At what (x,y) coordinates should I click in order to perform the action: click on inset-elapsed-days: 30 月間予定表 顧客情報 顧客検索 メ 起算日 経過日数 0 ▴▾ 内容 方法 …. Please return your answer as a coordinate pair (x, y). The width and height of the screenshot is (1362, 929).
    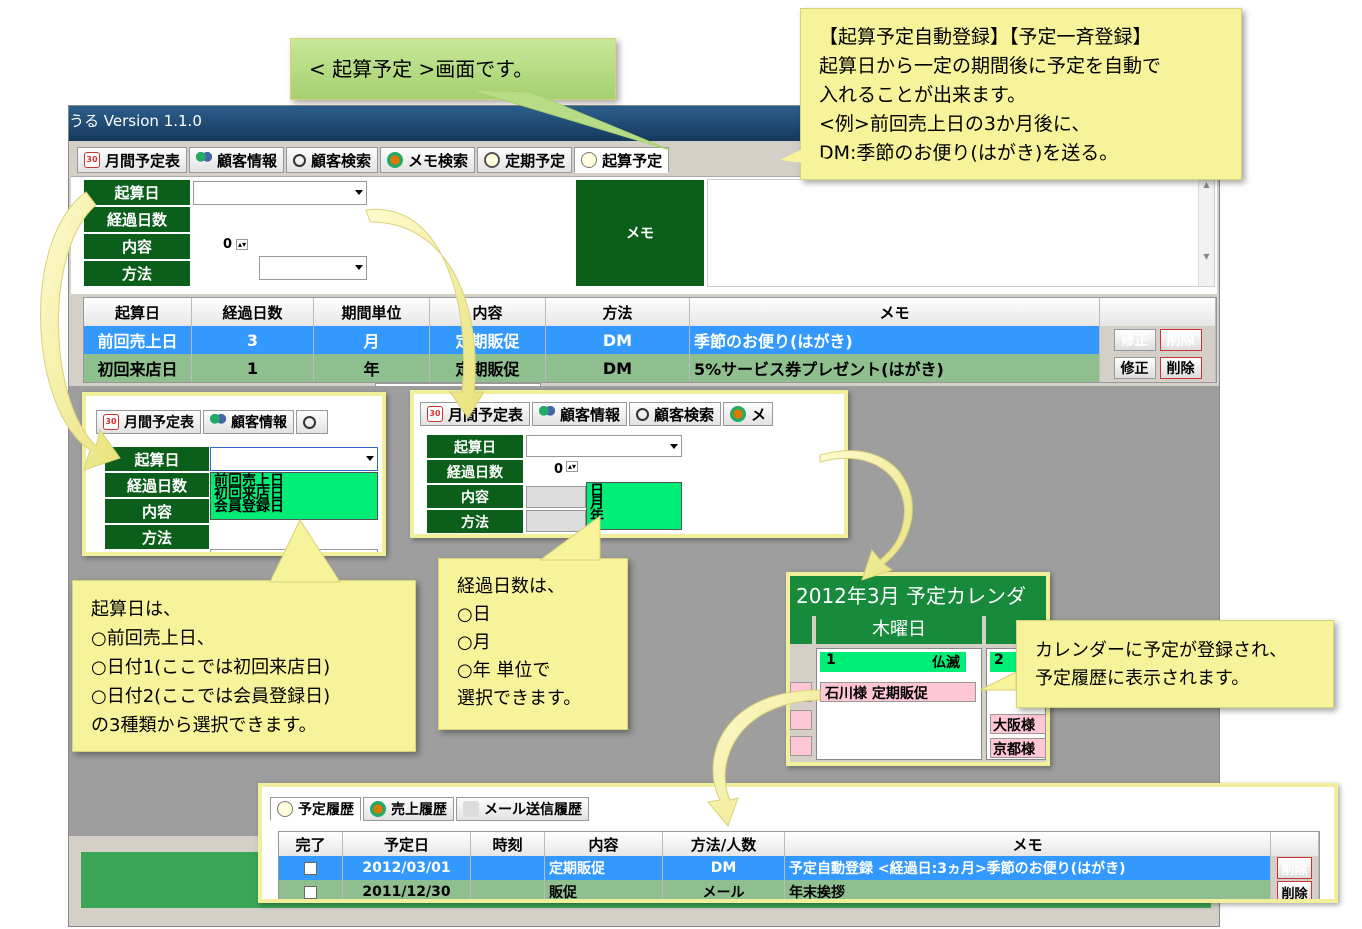
    Looking at the image, I should click on (629, 464).